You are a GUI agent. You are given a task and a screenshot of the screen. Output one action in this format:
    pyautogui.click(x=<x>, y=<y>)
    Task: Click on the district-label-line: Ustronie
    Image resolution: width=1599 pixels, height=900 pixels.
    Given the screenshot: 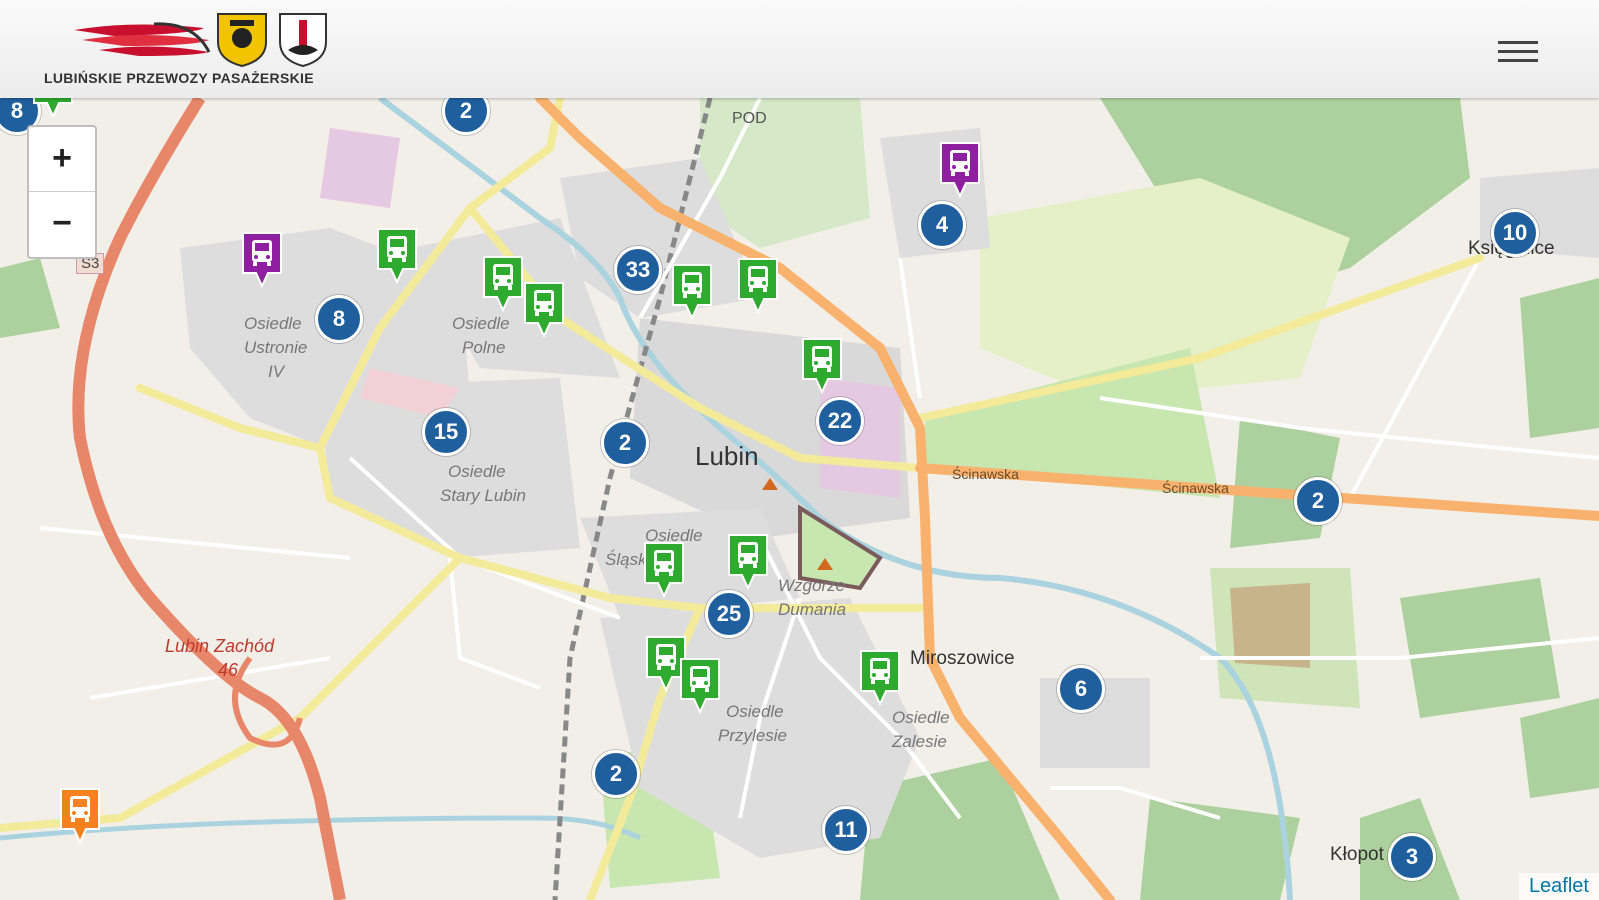 What is the action you would take?
    pyautogui.click(x=276, y=347)
    